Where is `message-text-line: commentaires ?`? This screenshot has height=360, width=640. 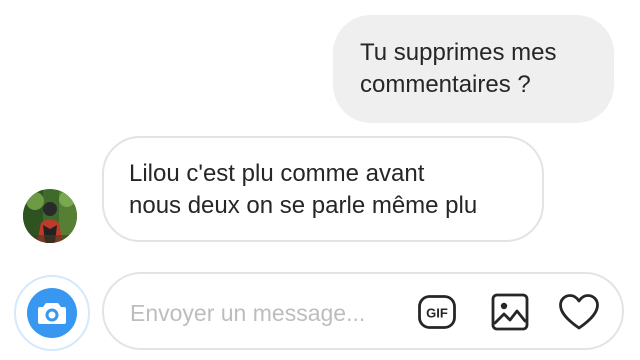 message-text-line: commentaires ? is located at coordinates (445, 84).